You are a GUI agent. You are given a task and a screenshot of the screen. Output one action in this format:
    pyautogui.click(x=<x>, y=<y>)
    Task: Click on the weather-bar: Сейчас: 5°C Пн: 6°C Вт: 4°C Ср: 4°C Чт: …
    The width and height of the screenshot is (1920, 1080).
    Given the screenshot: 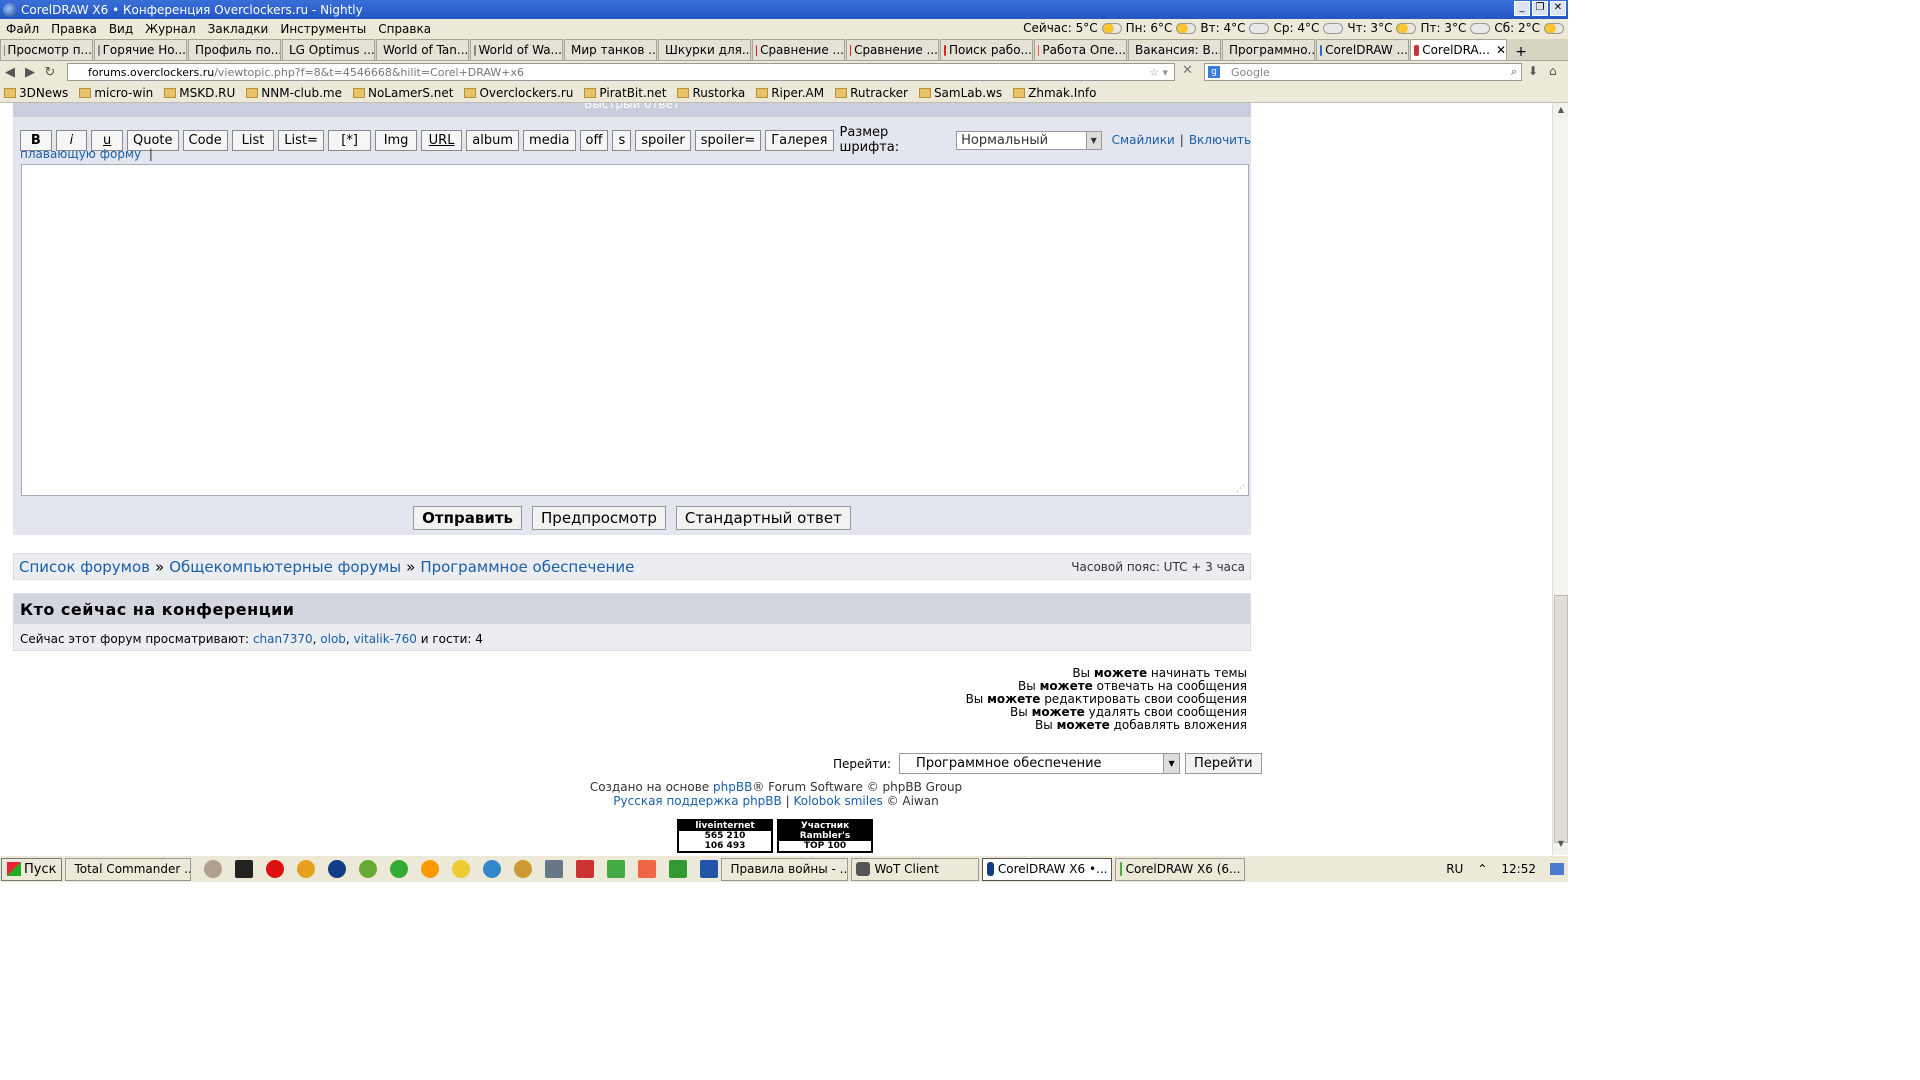 What is the action you would take?
    pyautogui.click(x=1293, y=28)
    